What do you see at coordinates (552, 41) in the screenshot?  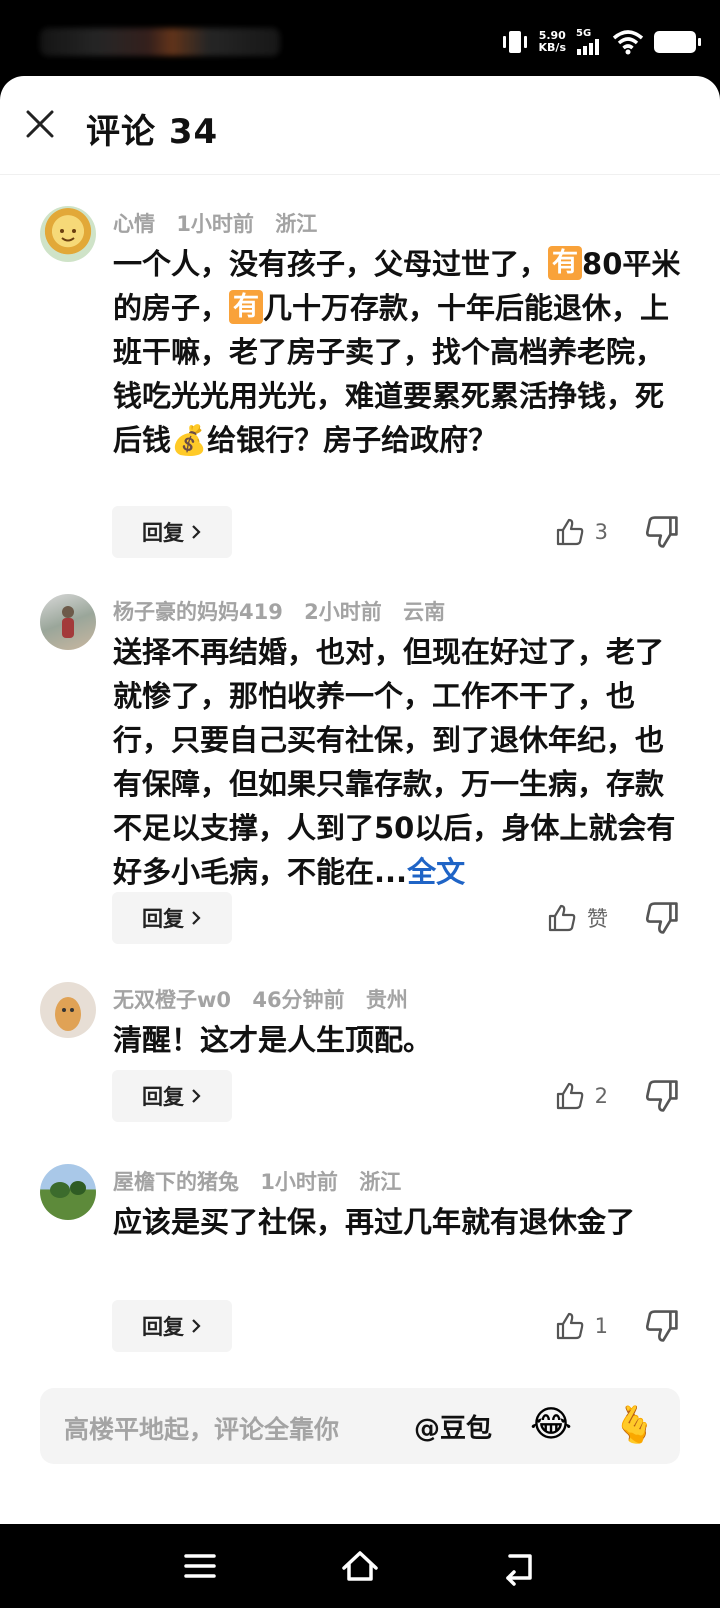 I see `net-speed: 5.90 KB/s` at bounding box center [552, 41].